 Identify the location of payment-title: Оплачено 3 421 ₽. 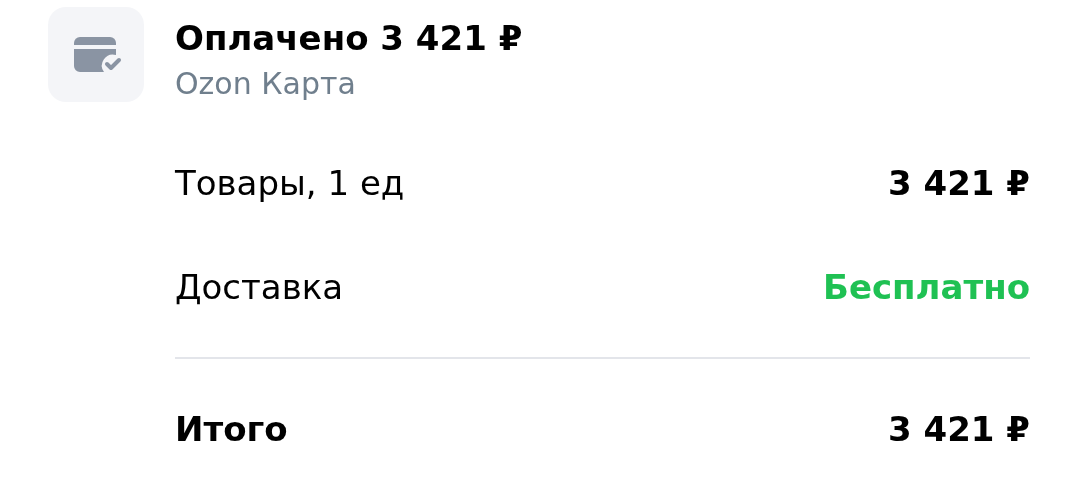
(349, 38).